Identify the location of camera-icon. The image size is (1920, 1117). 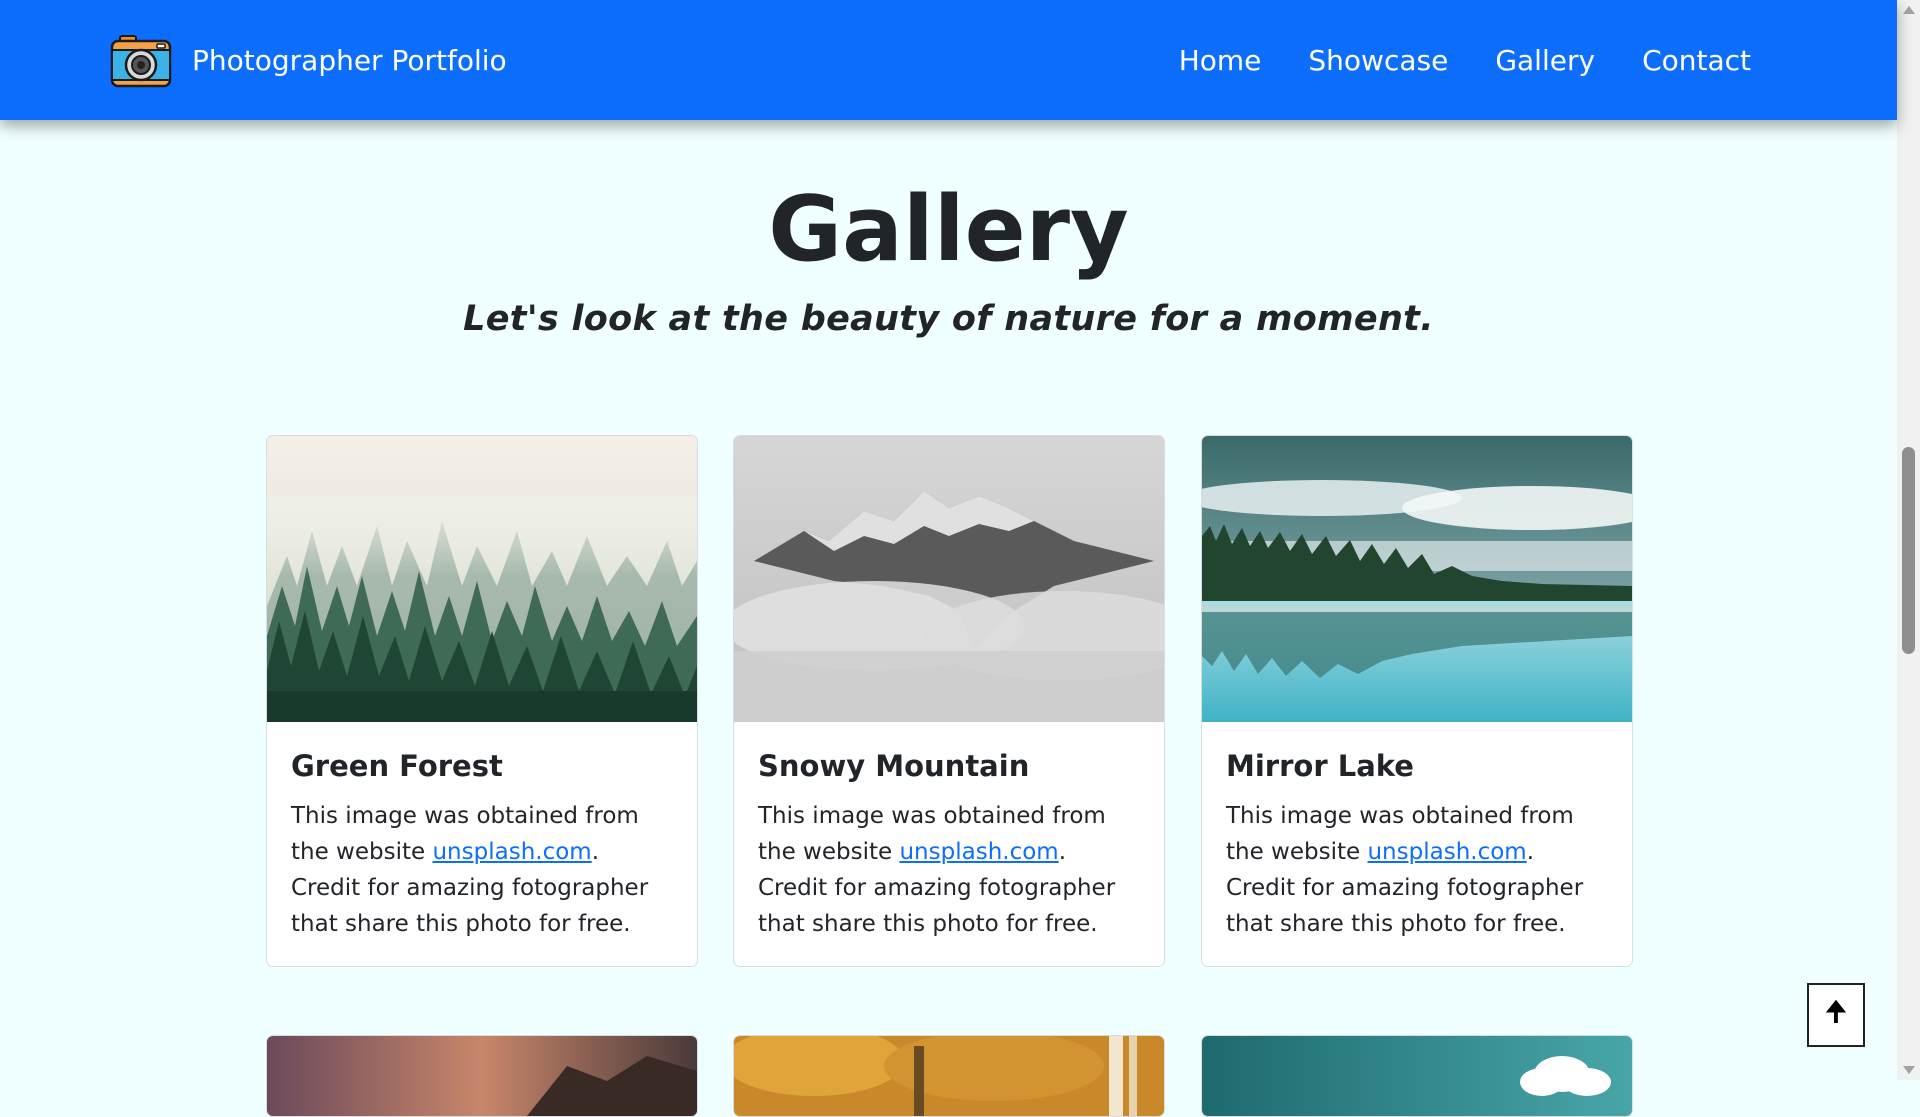
(141, 61).